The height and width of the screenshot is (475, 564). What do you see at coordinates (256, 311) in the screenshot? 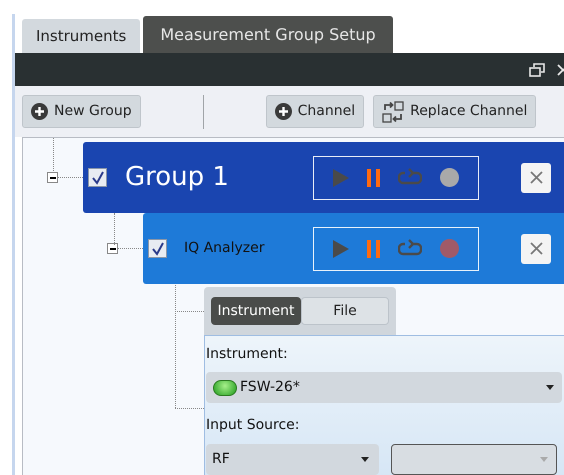
I see `segment-tab: Instrument` at bounding box center [256, 311].